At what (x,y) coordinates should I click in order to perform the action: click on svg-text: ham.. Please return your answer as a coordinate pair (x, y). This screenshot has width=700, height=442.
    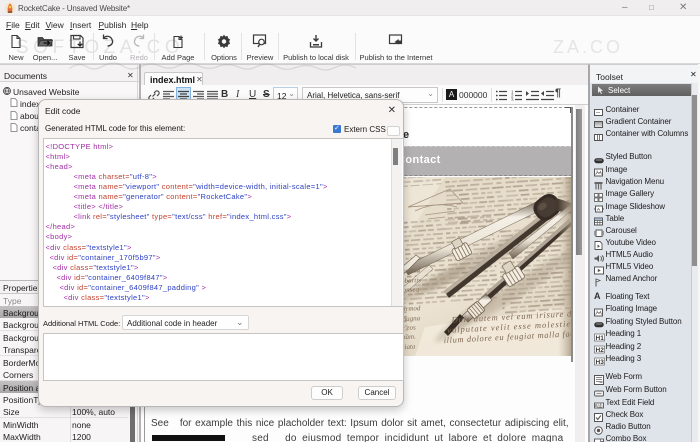
    Looking at the image, I should click on (409, 336).